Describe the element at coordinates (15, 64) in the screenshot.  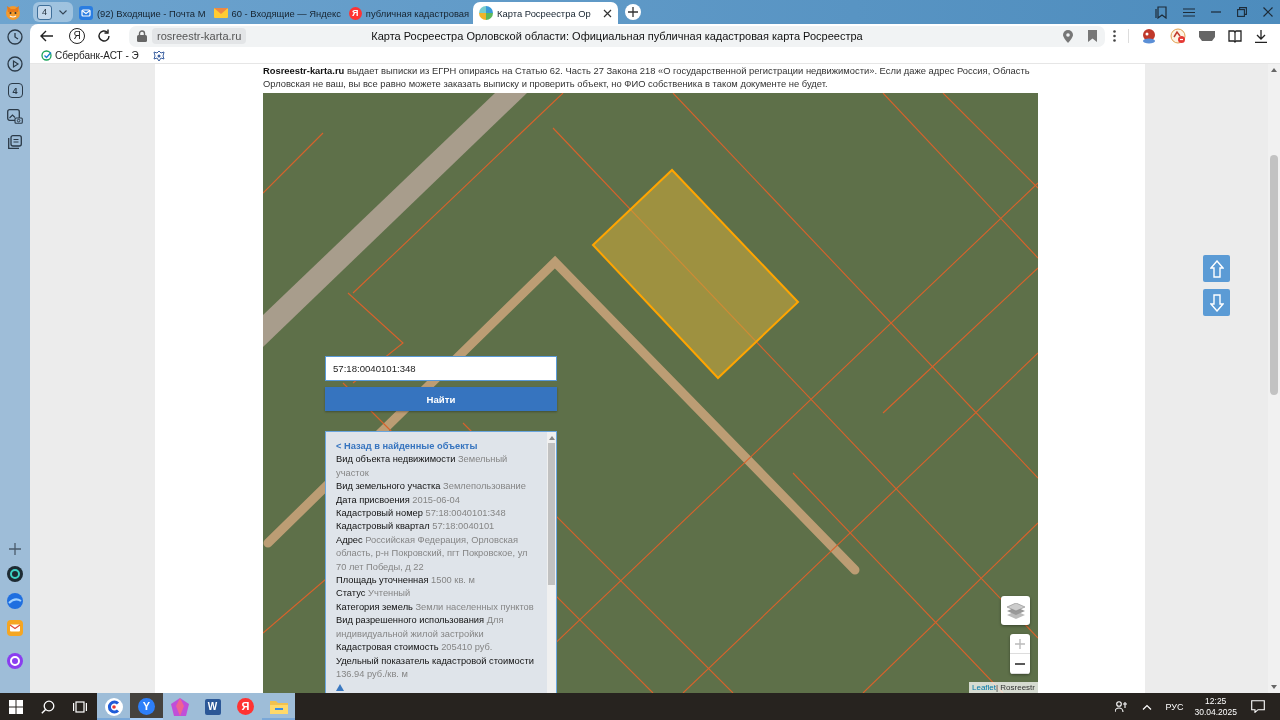
I see `play-icon` at that location.